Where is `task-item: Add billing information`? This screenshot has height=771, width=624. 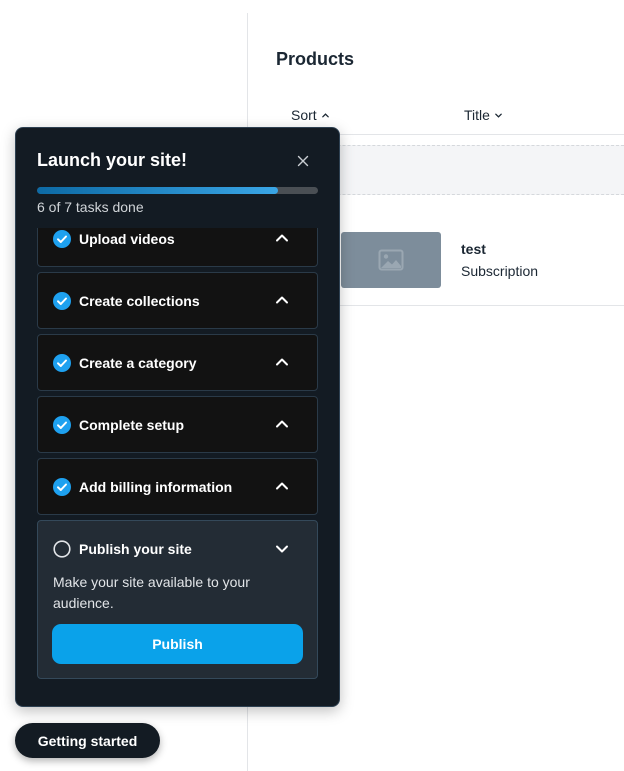 task-item: Add billing information is located at coordinates (177, 486).